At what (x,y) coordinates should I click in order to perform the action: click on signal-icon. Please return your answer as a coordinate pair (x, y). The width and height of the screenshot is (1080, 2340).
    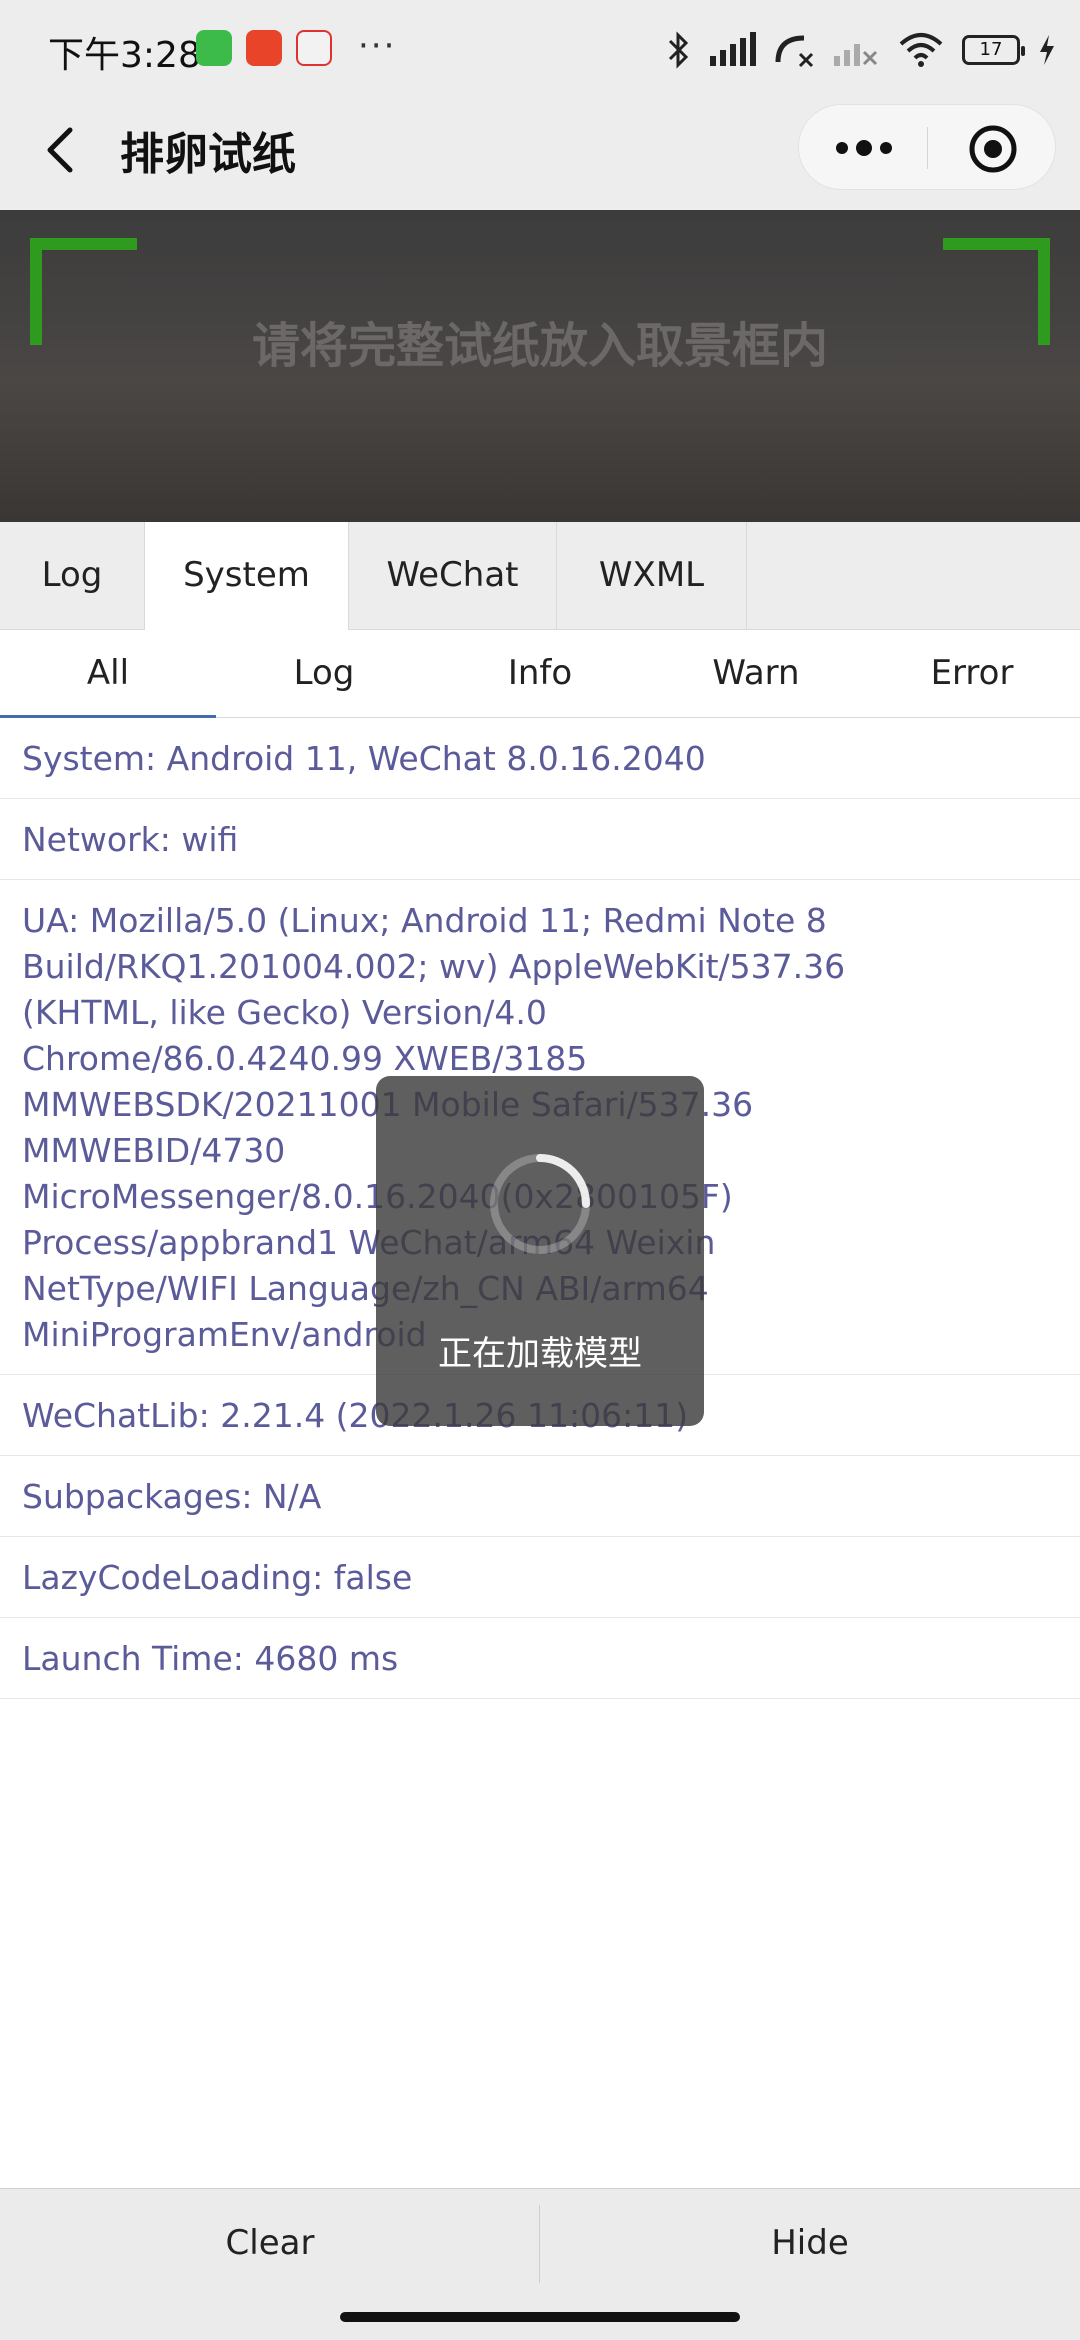
    Looking at the image, I should click on (733, 49).